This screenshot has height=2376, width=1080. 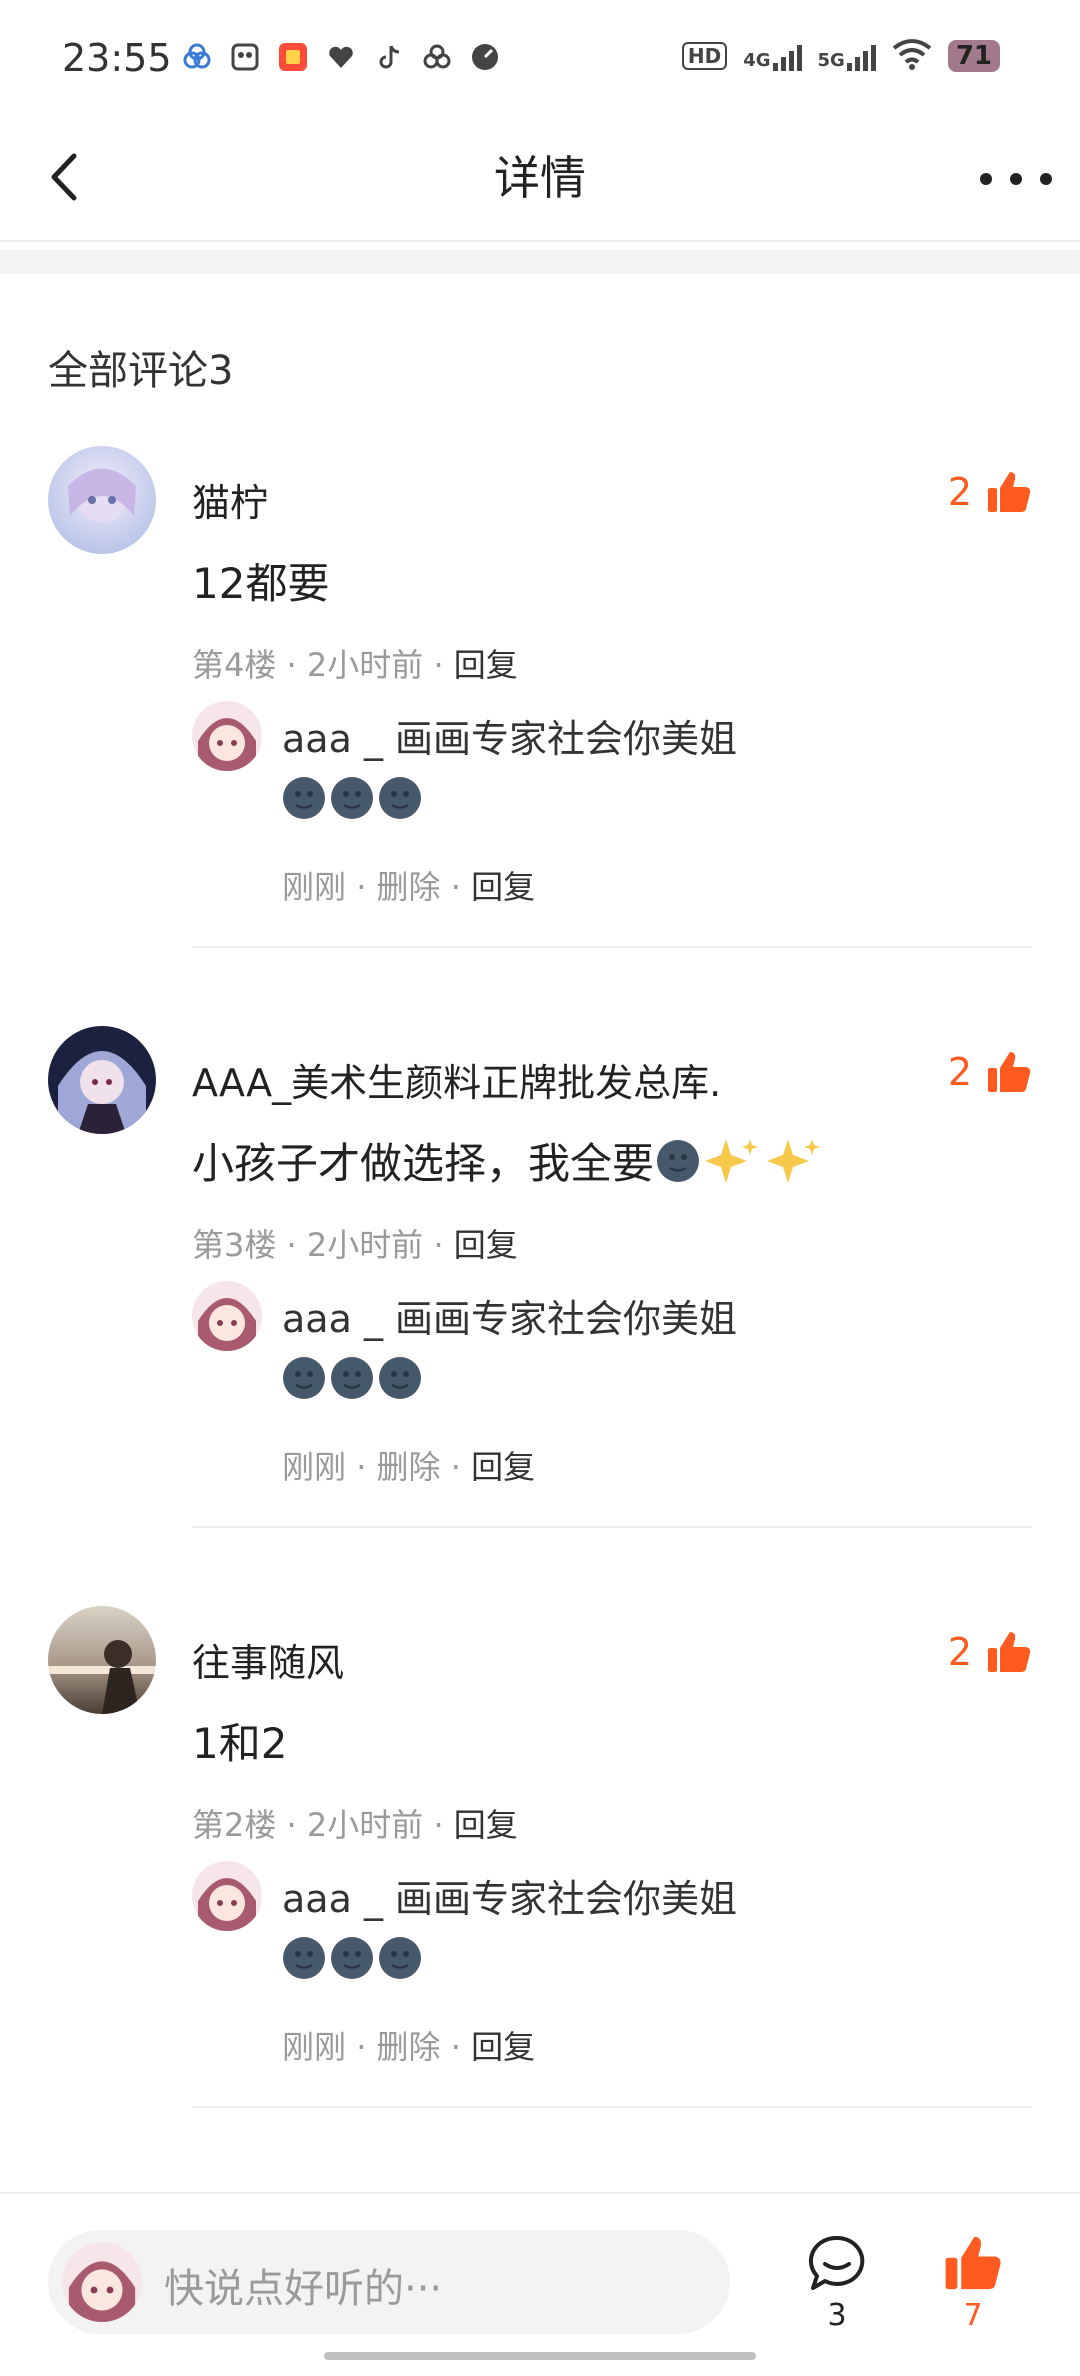 I want to click on my-avatar, so click(x=102, y=2282).